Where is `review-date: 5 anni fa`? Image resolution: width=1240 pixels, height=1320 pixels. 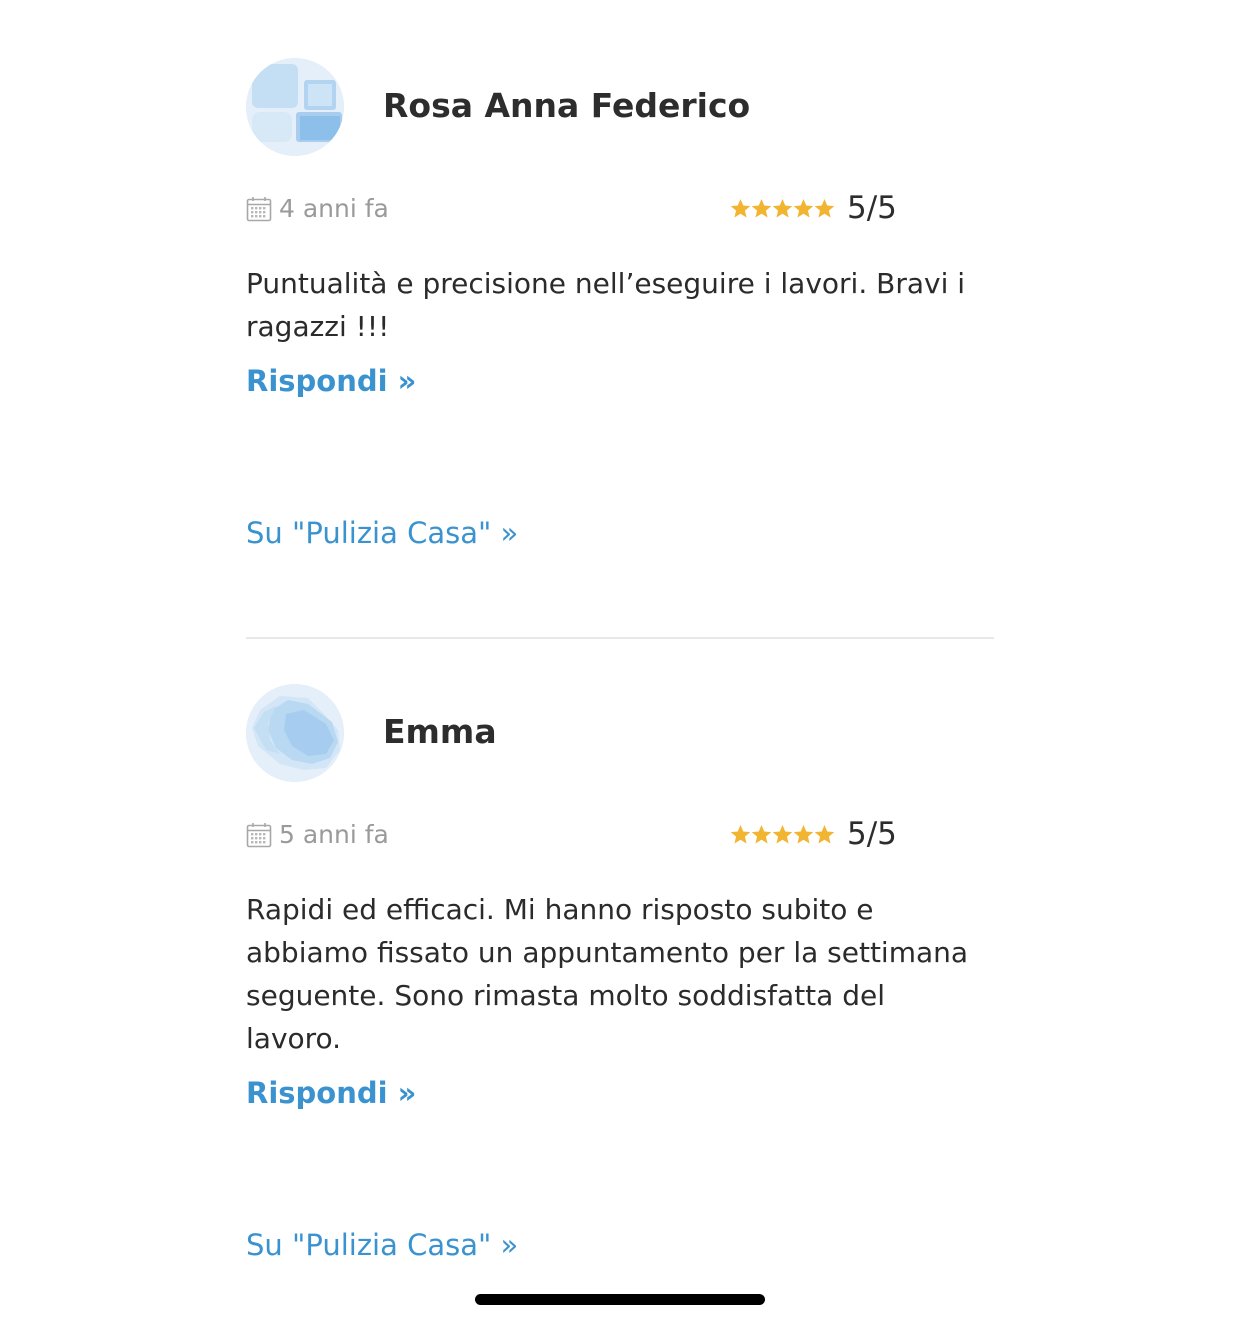 review-date: 5 anni fa is located at coordinates (317, 834).